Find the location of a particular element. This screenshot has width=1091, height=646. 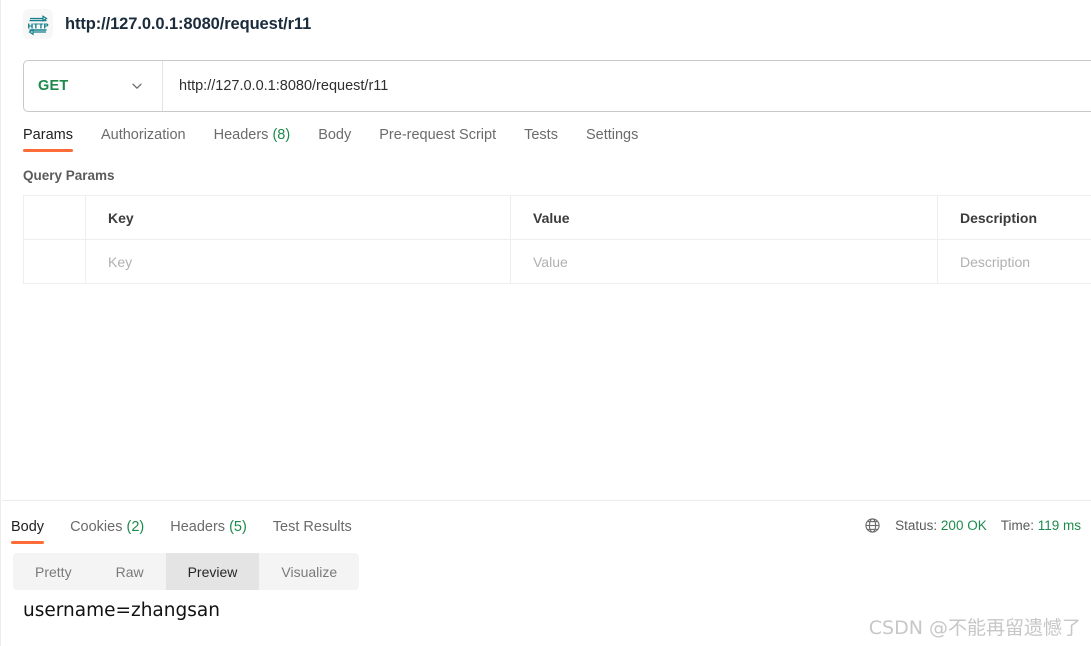

request-url-bar: GET http://127.0.0.1:8080/request/r11 is located at coordinates (557, 86).